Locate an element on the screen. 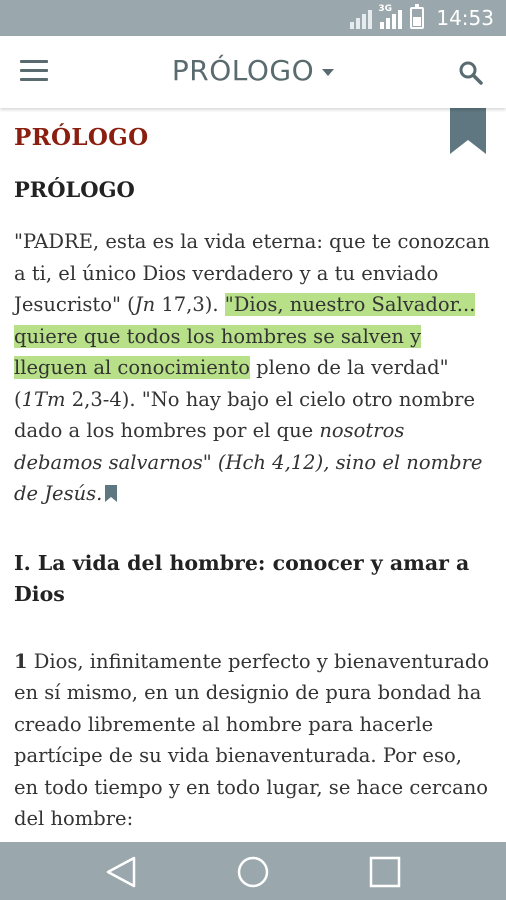 The image size is (506, 900). navigation-bar is located at coordinates (253, 871).